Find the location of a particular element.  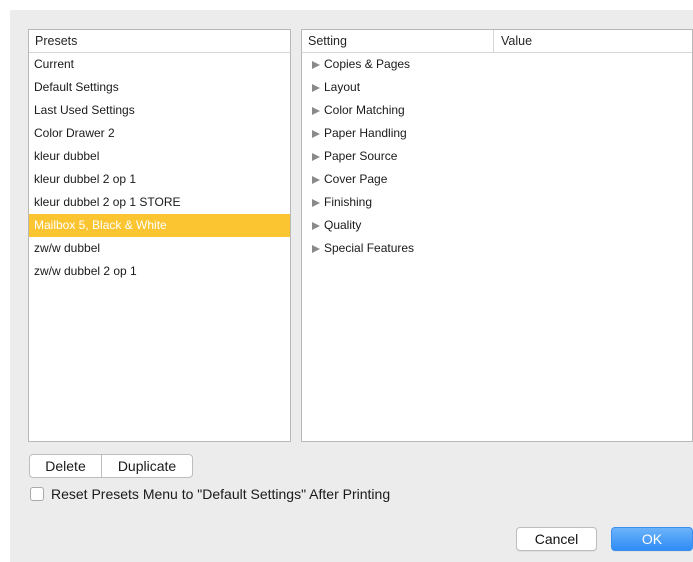

setting-row-quality: Quality is located at coordinates (497, 225).